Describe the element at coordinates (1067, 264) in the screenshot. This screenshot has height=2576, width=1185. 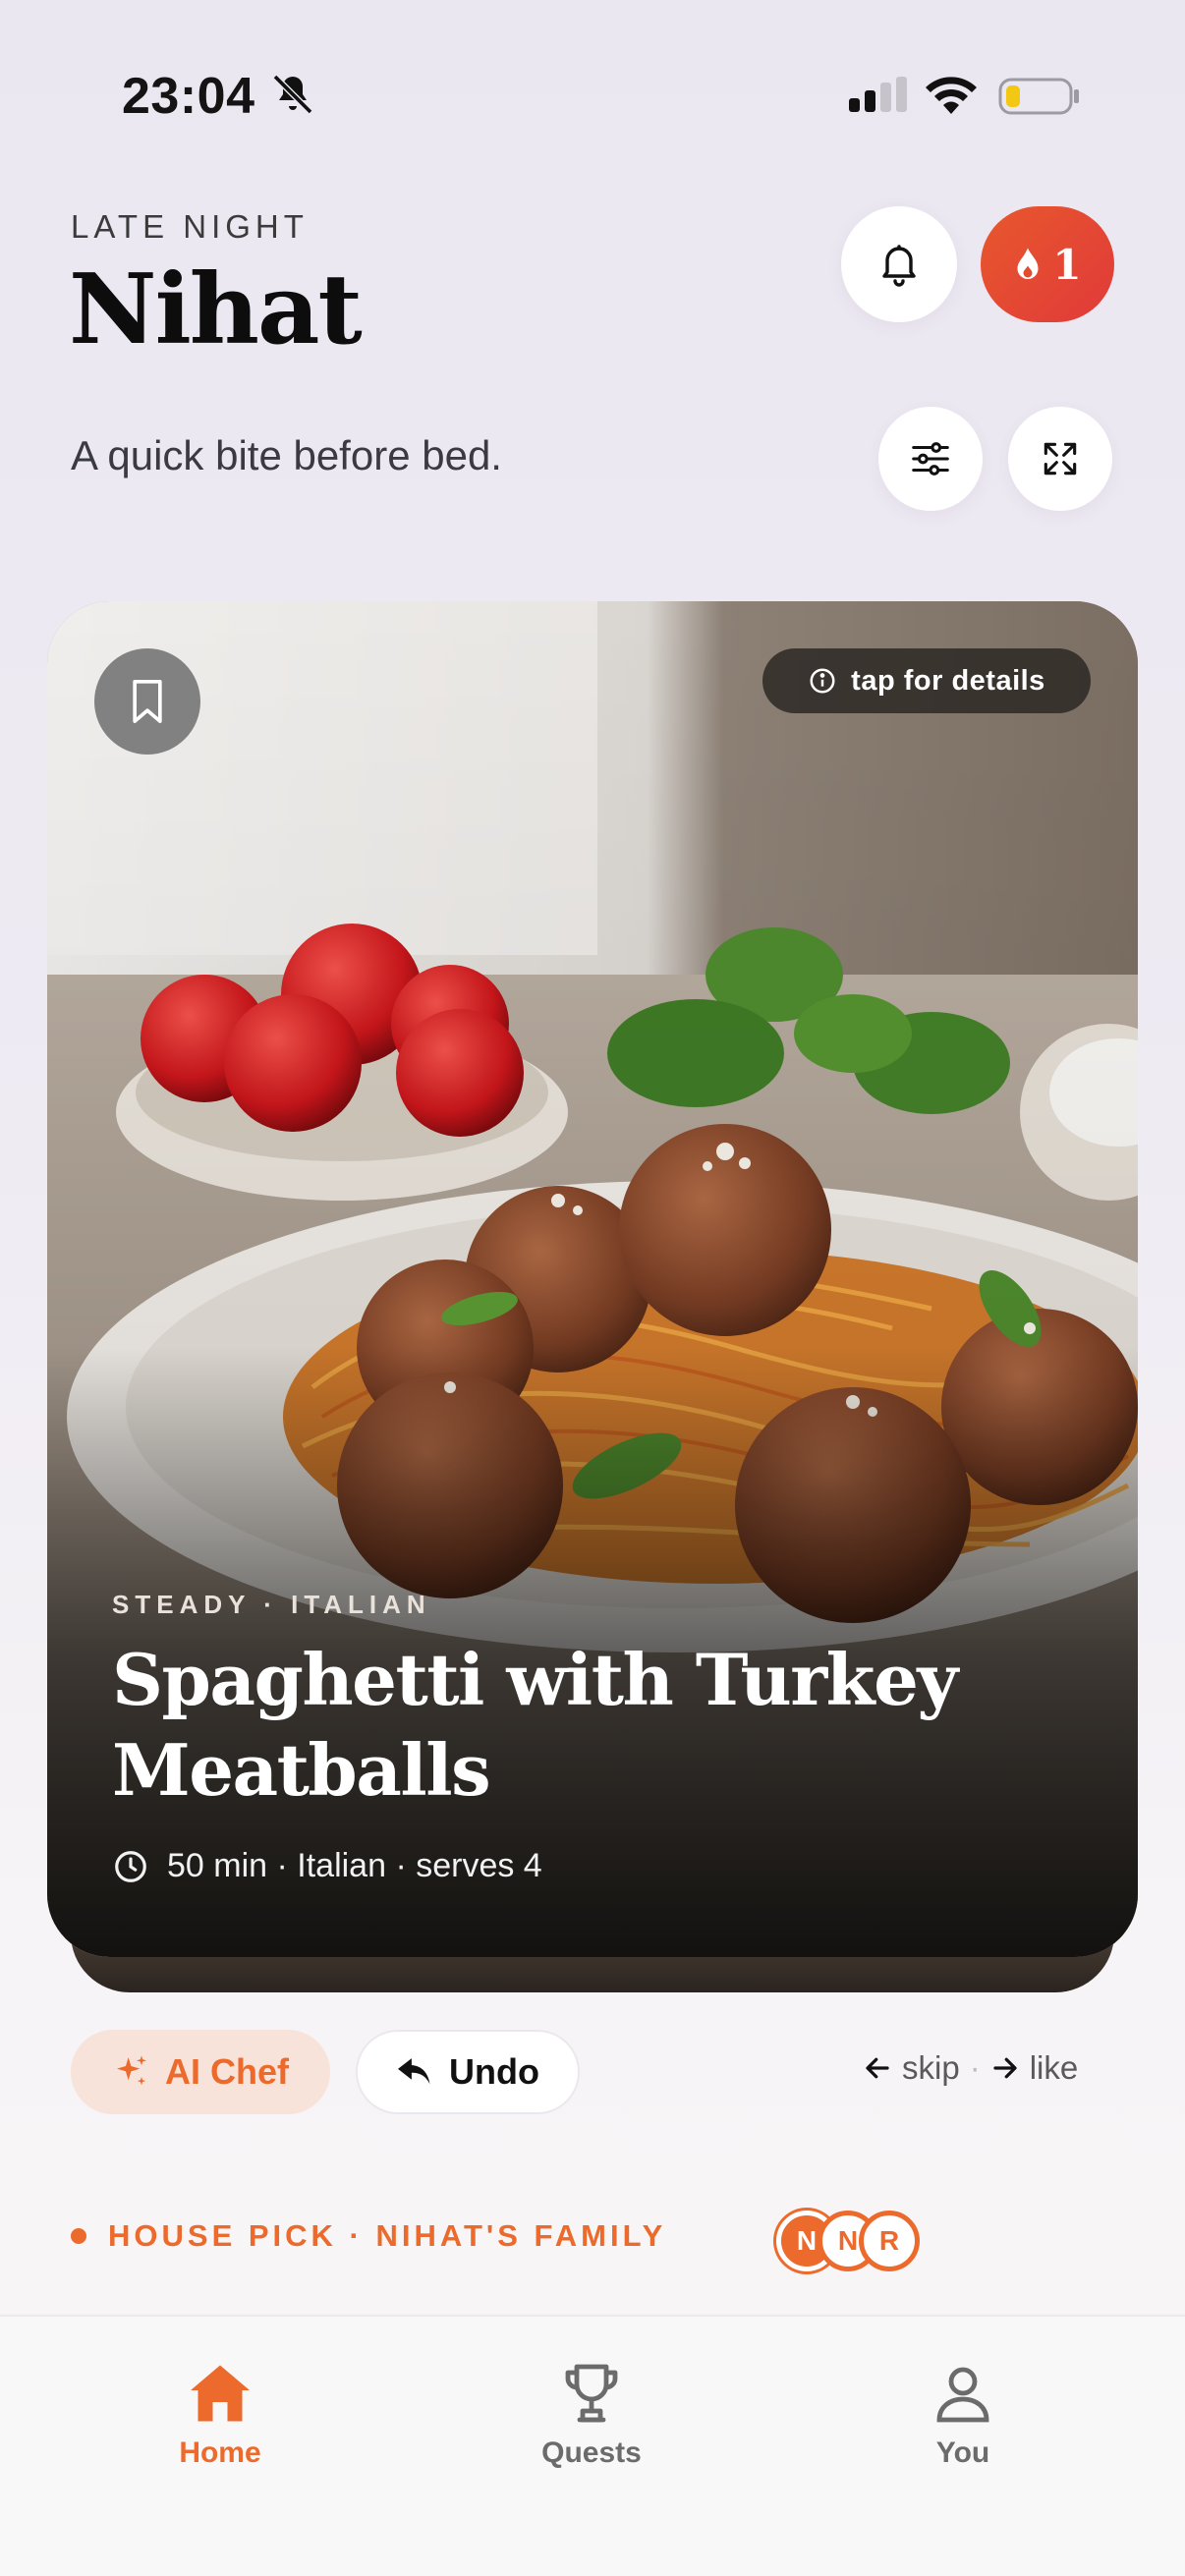
I see `streak-count: 1` at that location.